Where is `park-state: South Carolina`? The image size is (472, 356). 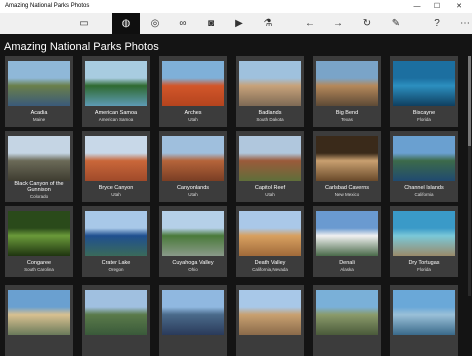
park-state: South Carolina is located at coordinates (39, 269).